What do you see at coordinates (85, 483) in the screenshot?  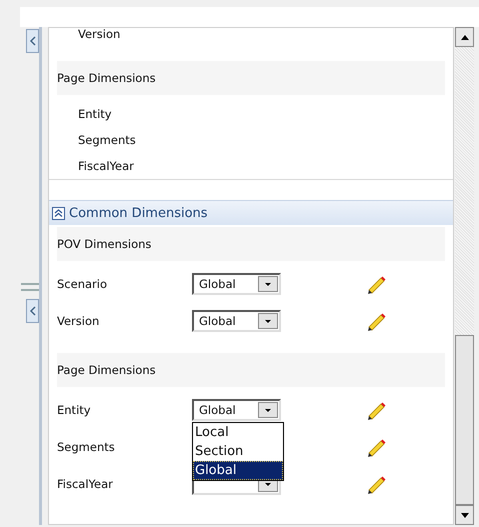 I see `field-label: FiscalYear` at bounding box center [85, 483].